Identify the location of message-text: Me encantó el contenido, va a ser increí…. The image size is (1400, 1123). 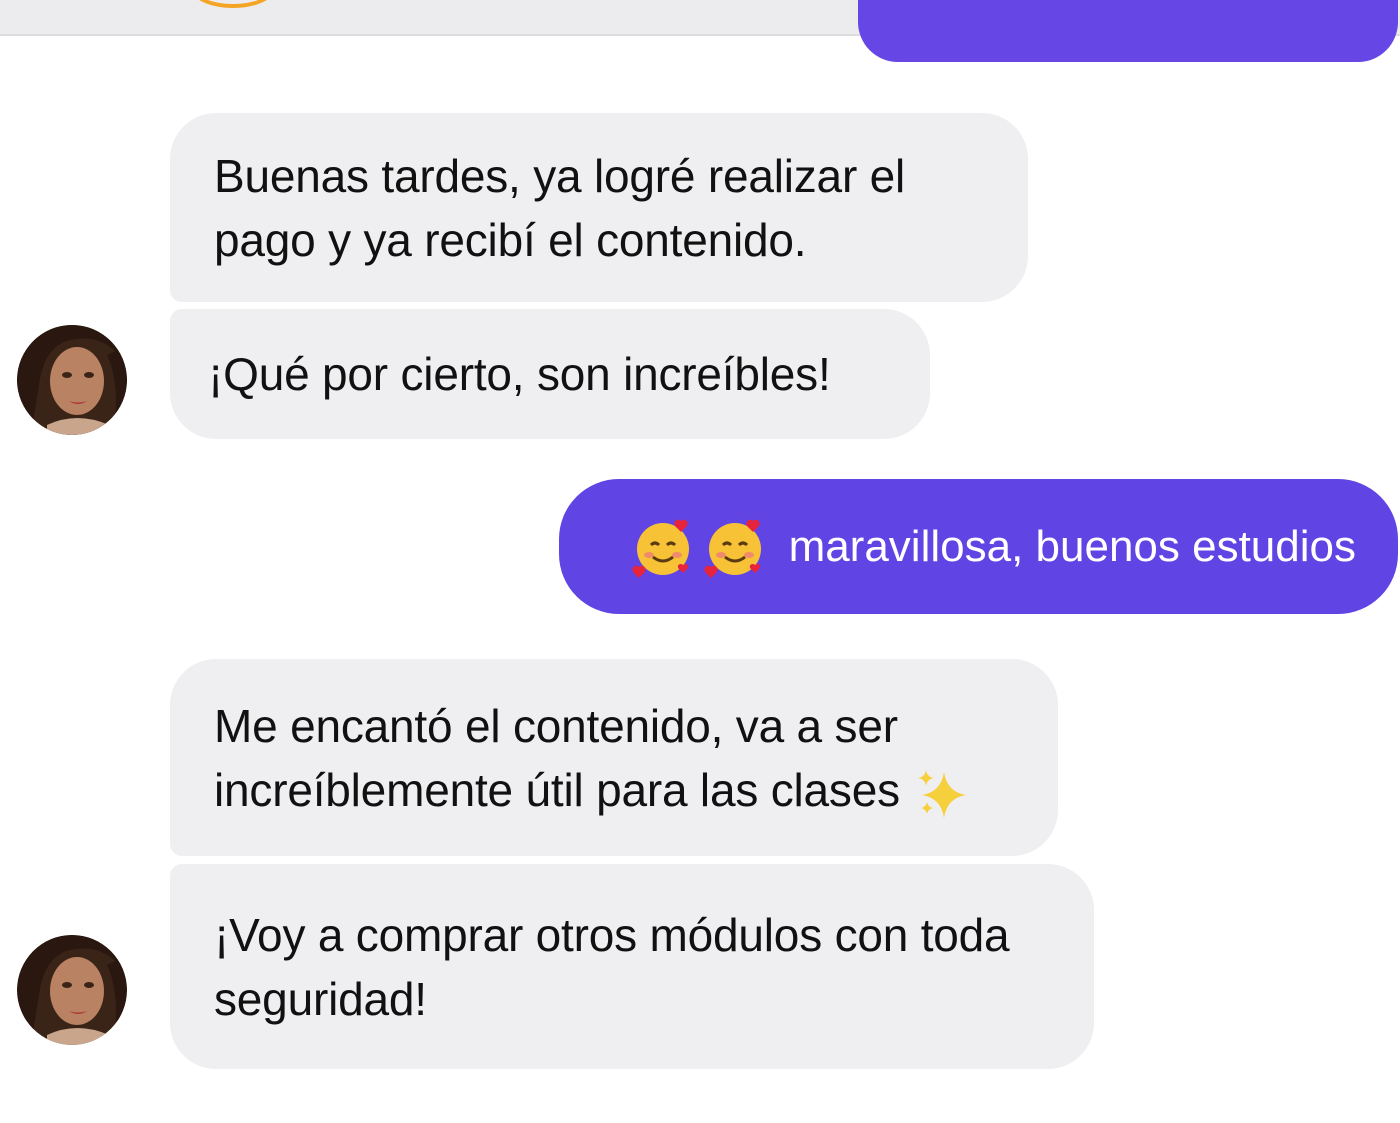
(593, 758).